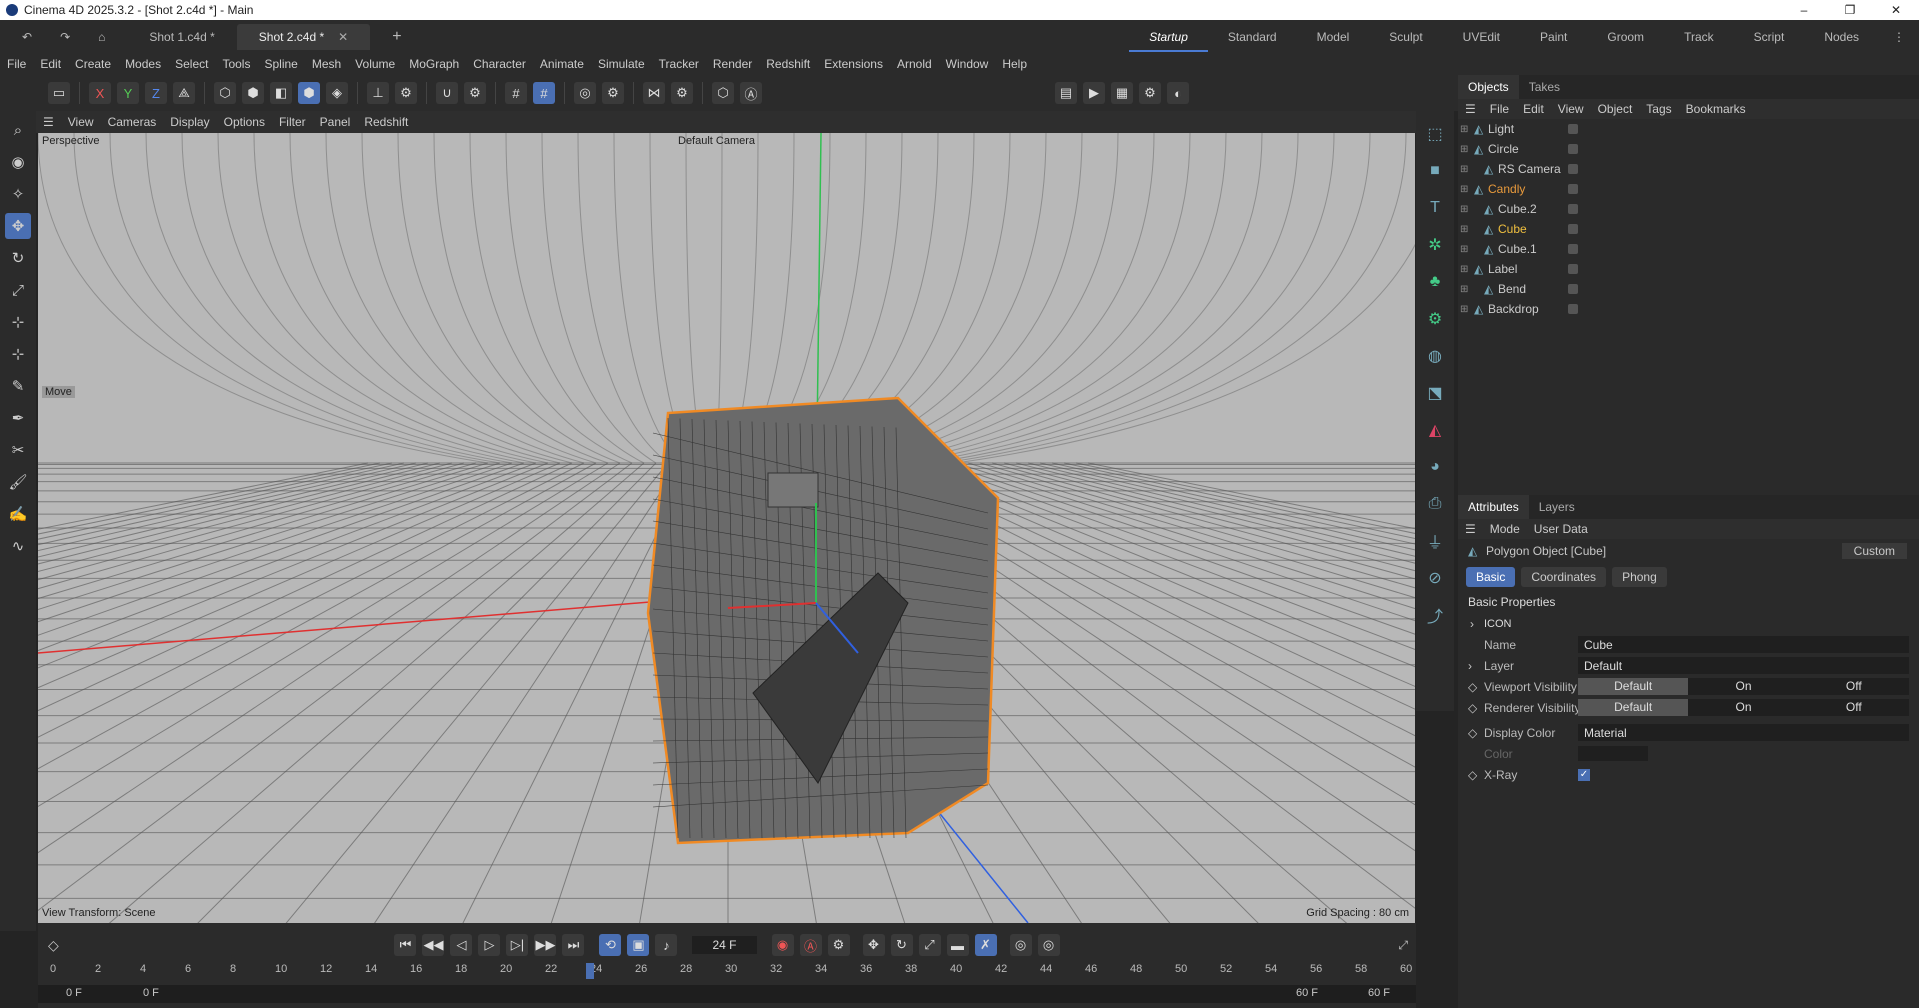  What do you see at coordinates (18, 354) in the screenshot?
I see `snap-transform-icon: ⊹` at bounding box center [18, 354].